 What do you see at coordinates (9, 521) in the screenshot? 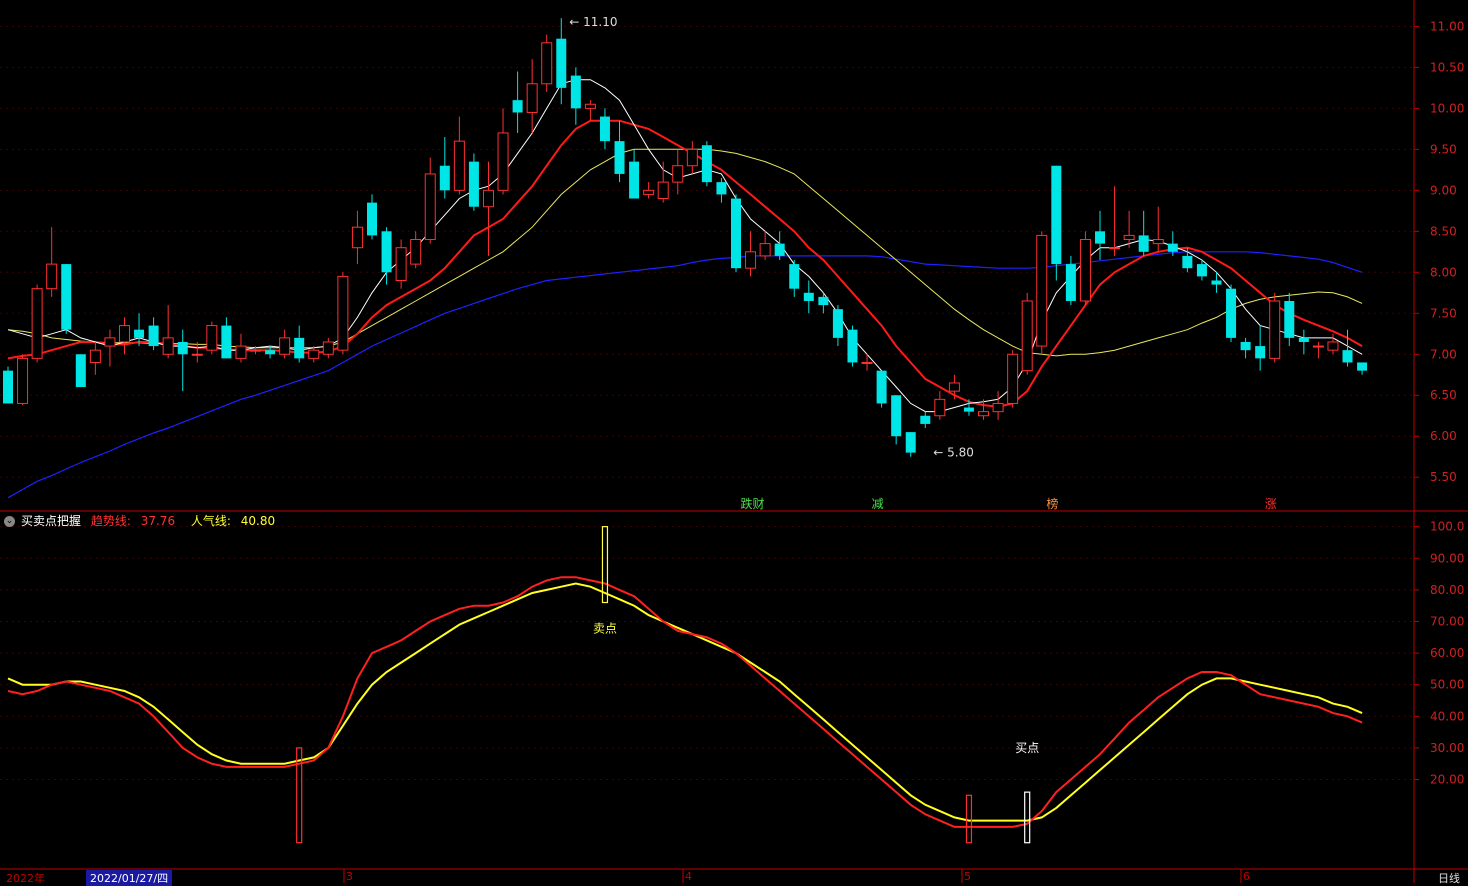
I see `dropdown-icon: ⌄` at bounding box center [9, 521].